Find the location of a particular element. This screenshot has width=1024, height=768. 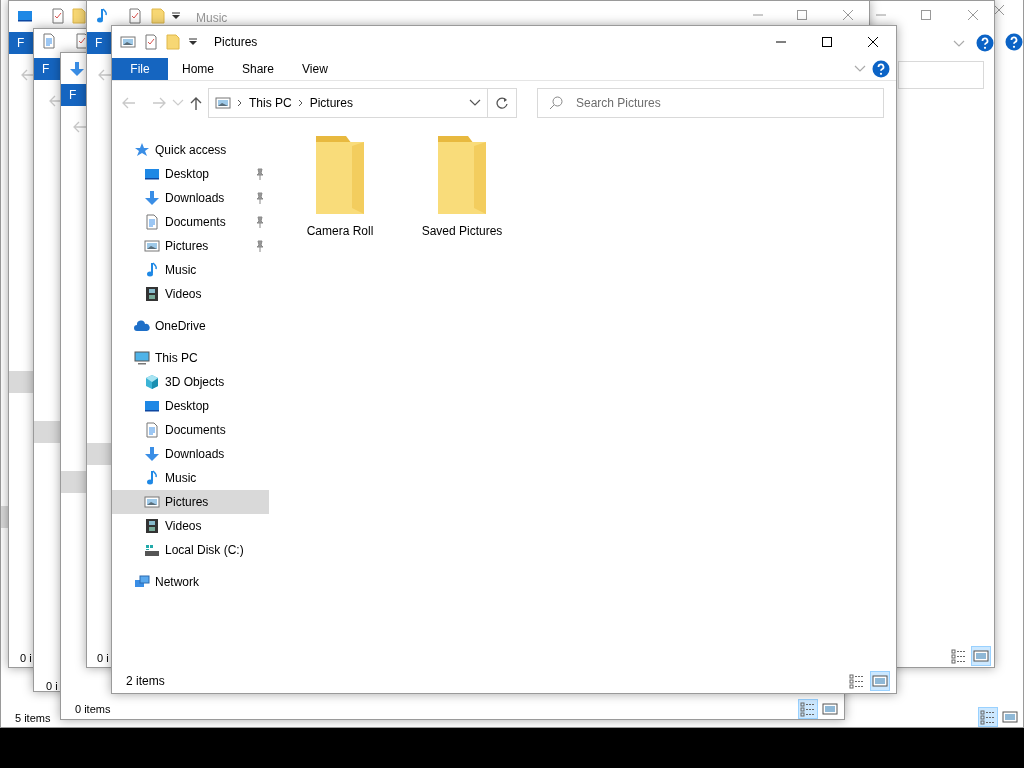

folder-icon is located at coordinates (158, 16).